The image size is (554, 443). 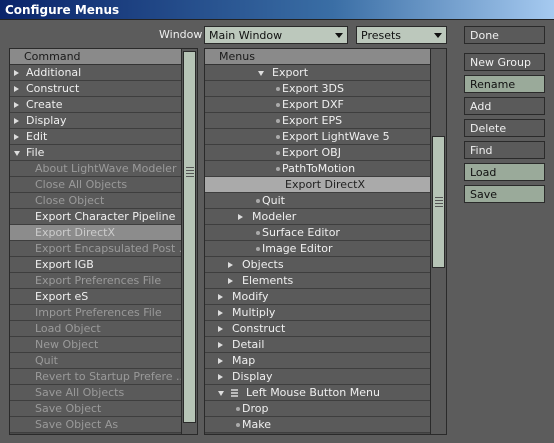 What do you see at coordinates (70, 200) in the screenshot?
I see `command-item-label: Close Object` at bounding box center [70, 200].